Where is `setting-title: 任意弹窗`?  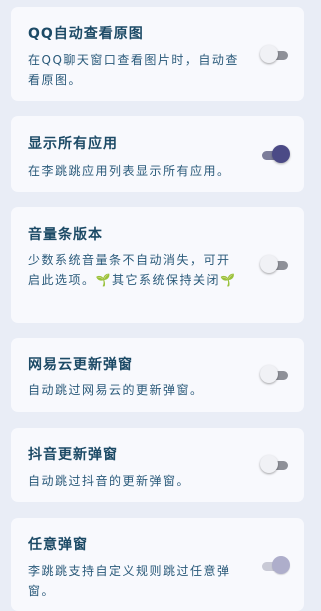
setting-title: 任意弹窗 is located at coordinates (58, 545).